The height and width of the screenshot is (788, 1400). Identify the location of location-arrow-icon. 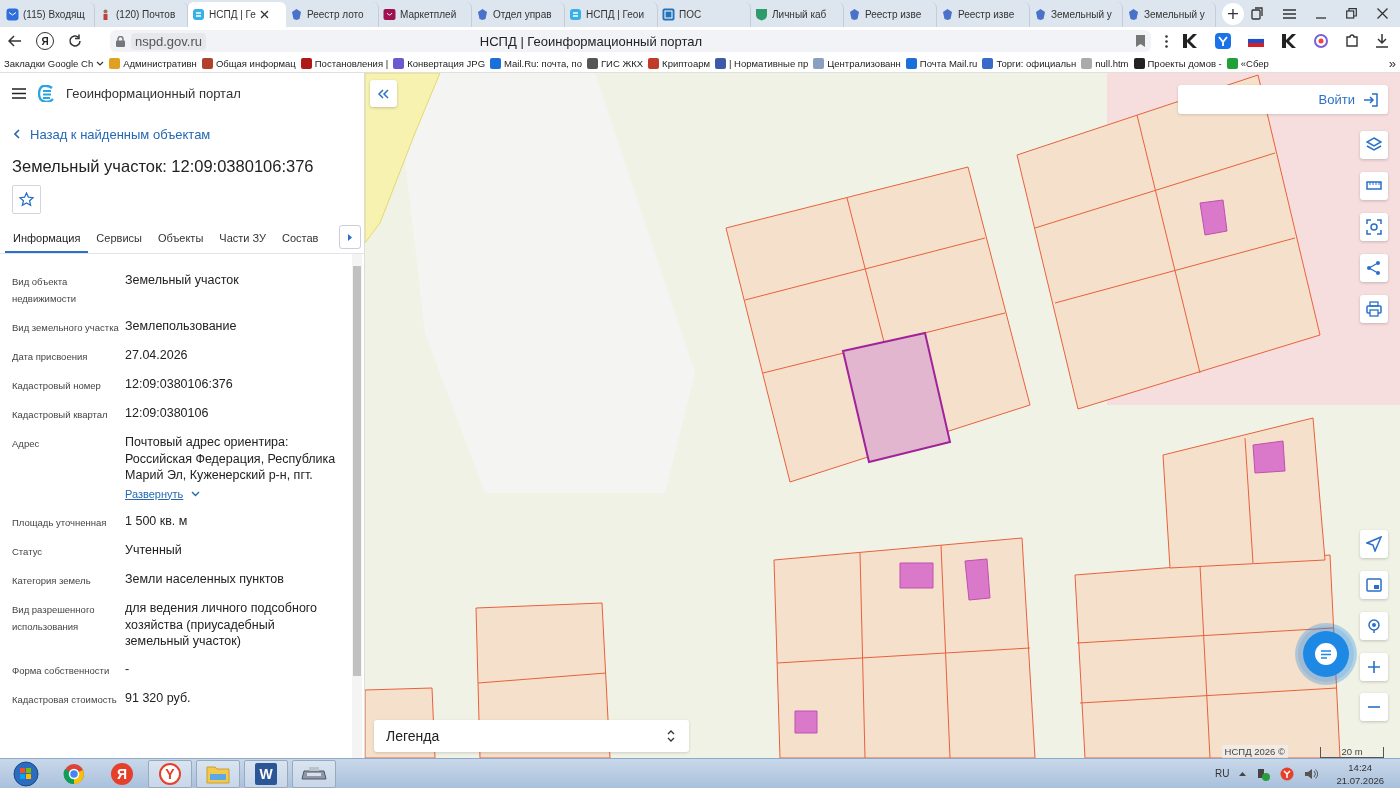
(1374, 544).